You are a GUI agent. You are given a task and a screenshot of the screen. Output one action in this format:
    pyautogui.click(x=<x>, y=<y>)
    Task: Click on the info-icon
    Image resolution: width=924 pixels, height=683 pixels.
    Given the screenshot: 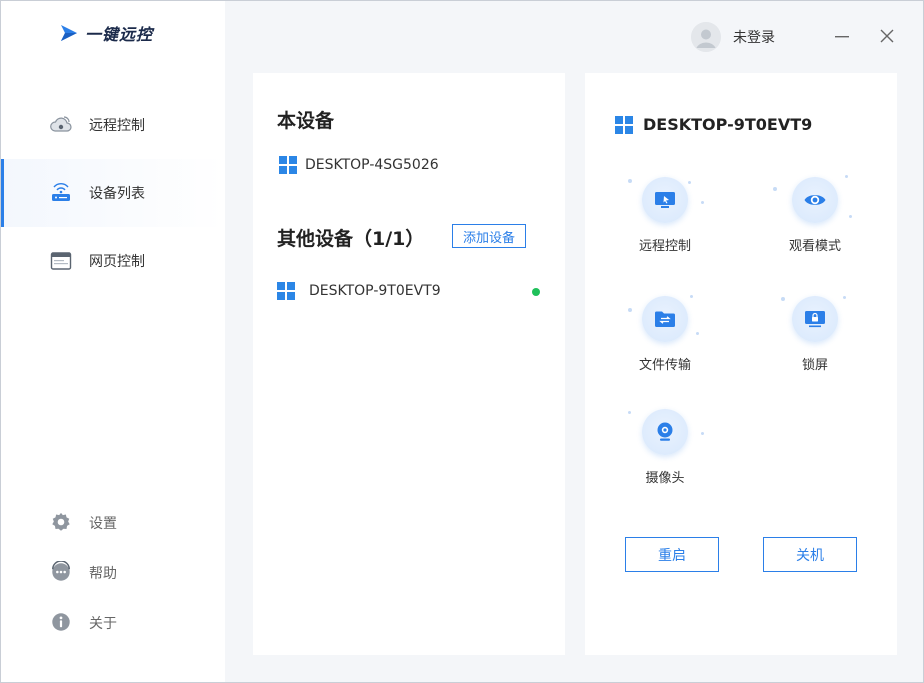 What is the action you would take?
    pyautogui.click(x=61, y=622)
    